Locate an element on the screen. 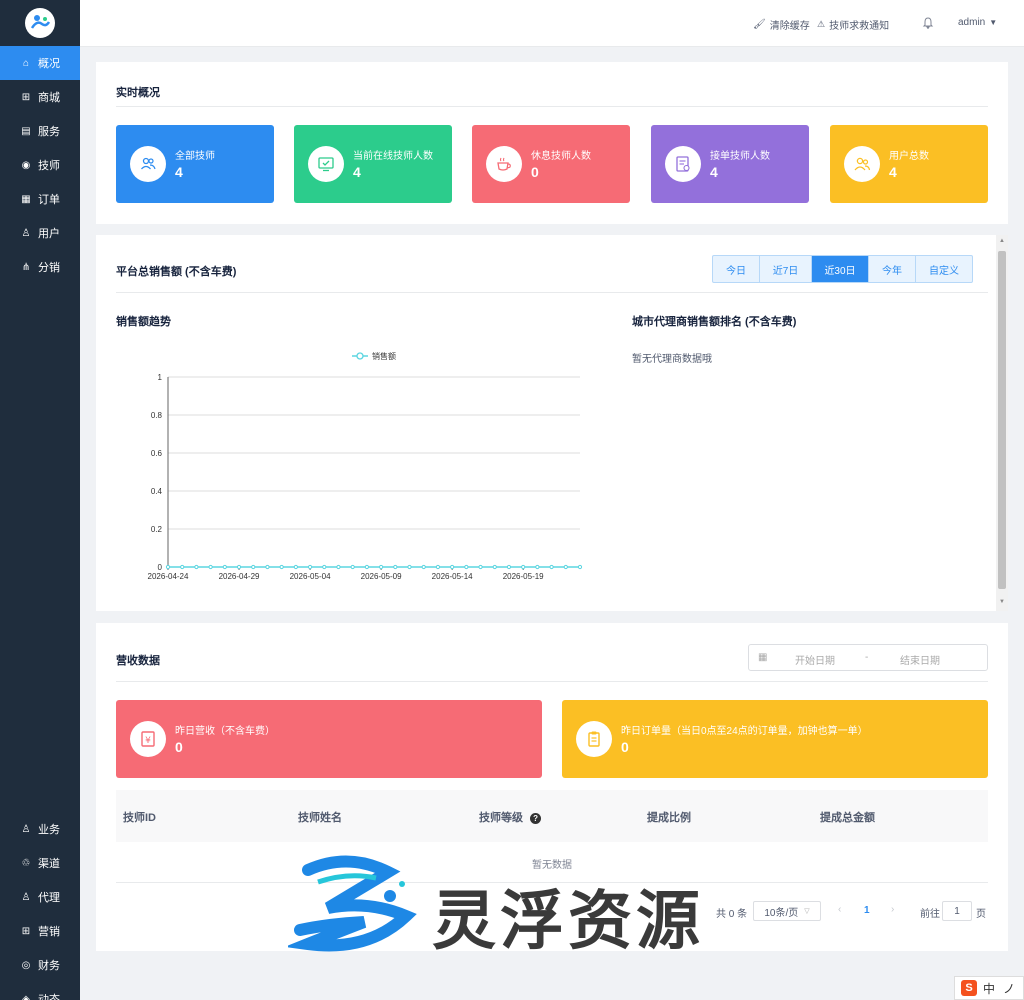  scrollbar: ▲ ▼ is located at coordinates (1002, 423).